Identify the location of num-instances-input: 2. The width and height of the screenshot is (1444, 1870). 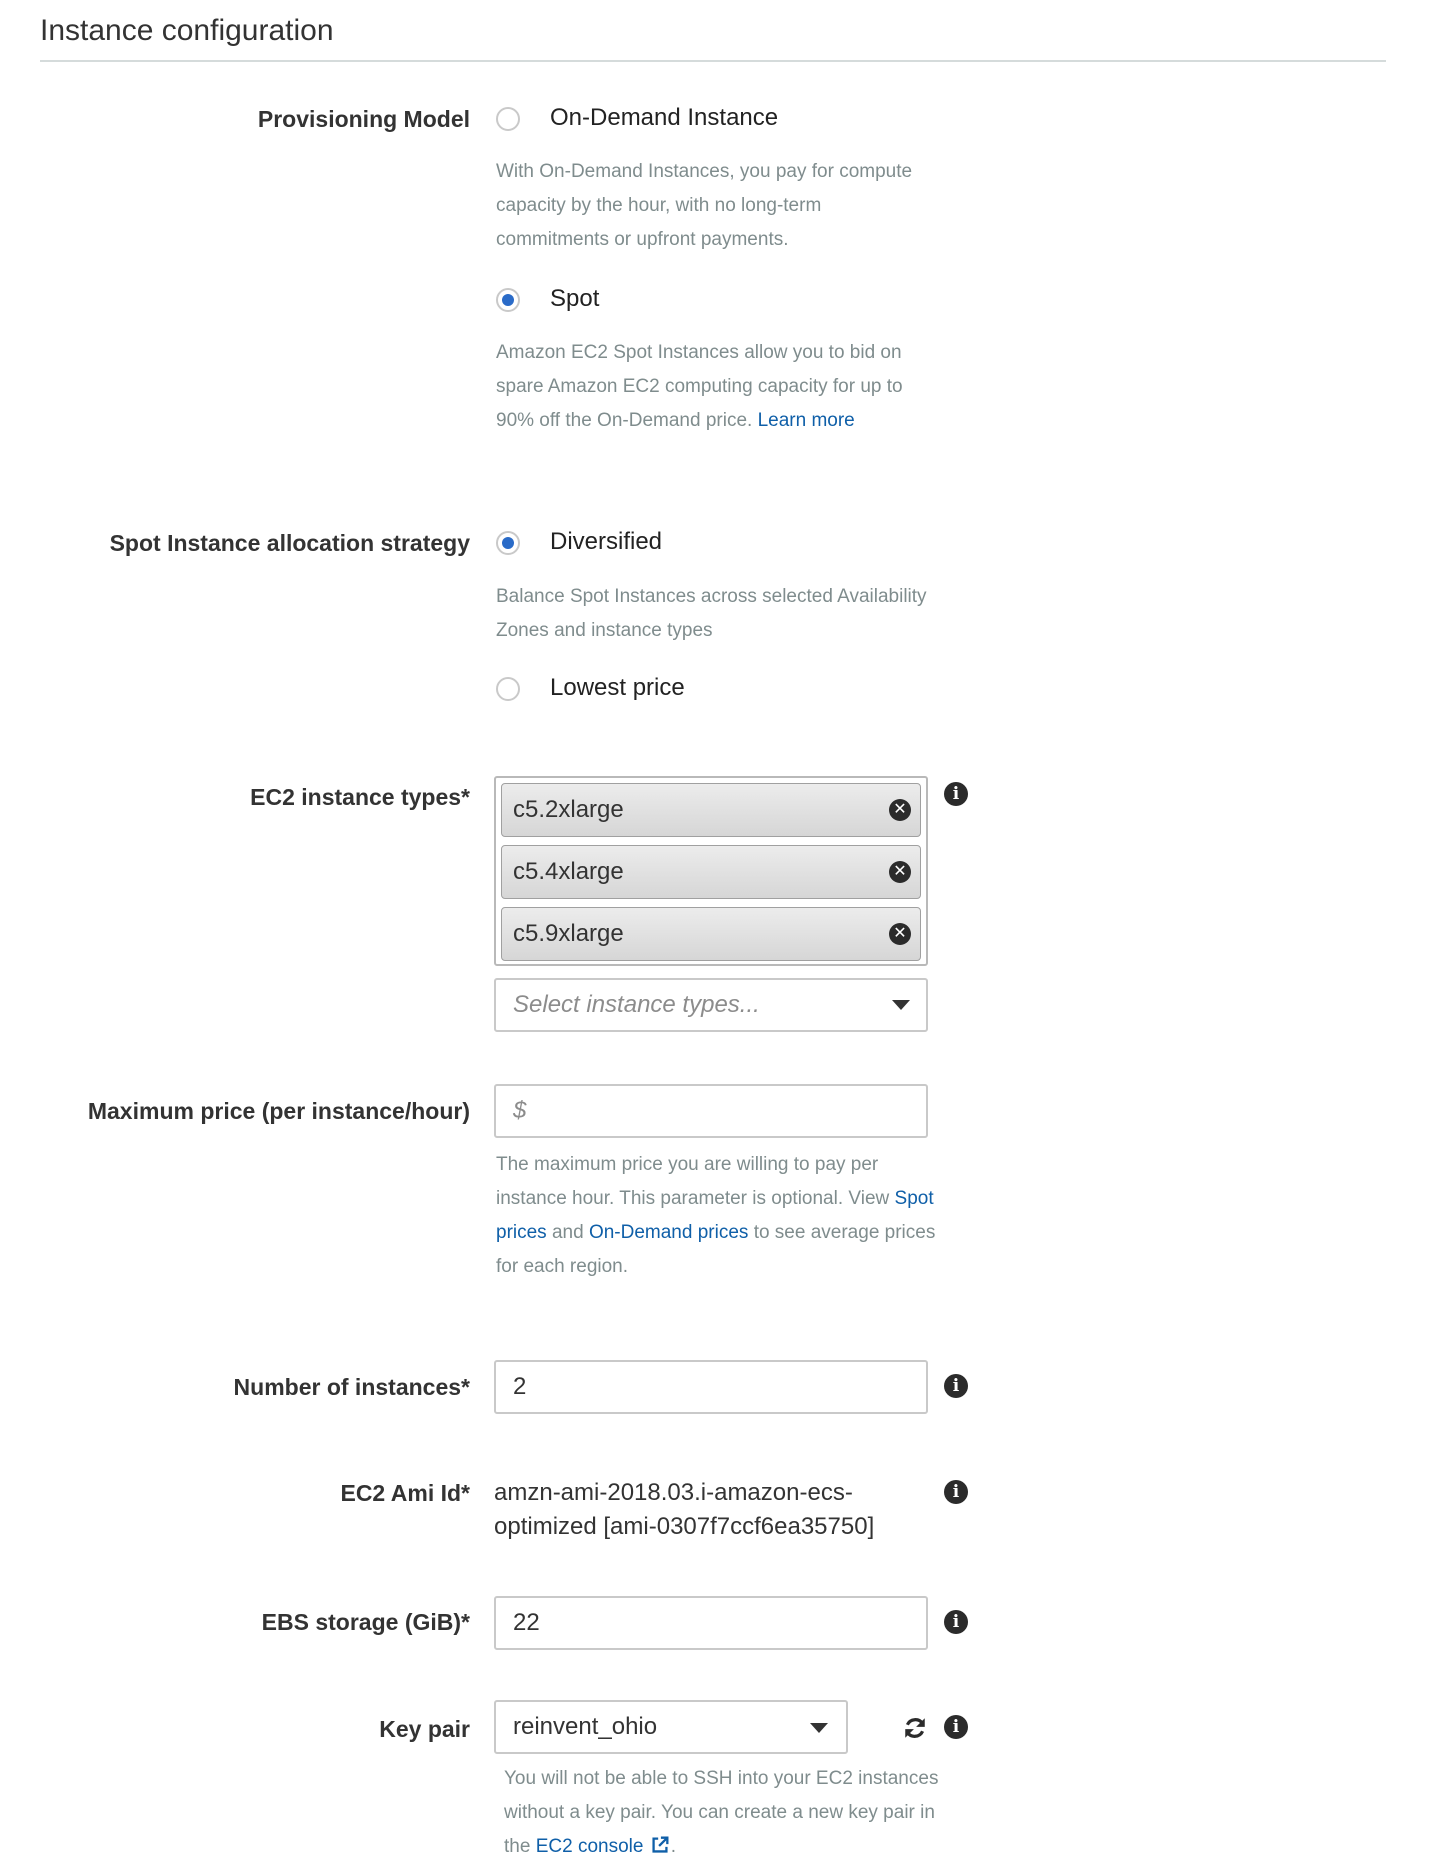
(711, 1387).